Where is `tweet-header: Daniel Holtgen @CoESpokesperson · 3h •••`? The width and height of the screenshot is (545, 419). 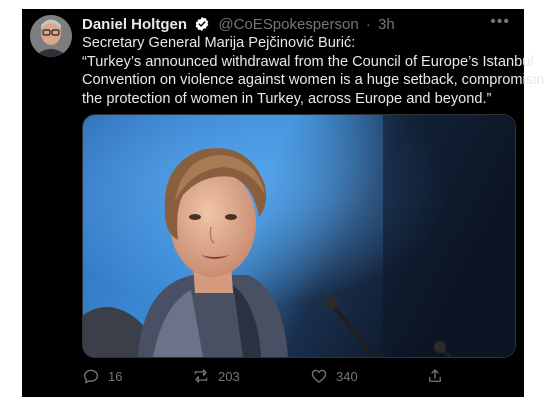 tweet-header: Daniel Holtgen @CoESpokesperson · 3h ••• is located at coordinates (296, 23).